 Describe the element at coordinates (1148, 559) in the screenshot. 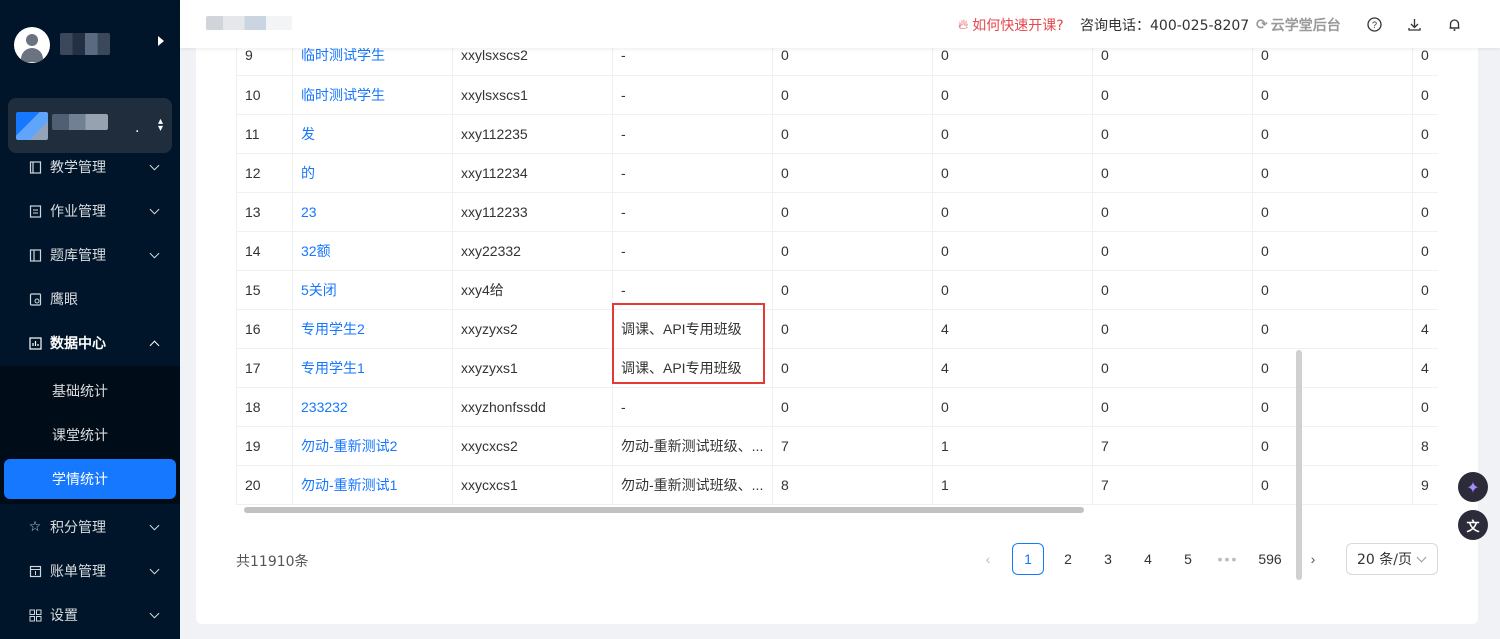

I see `page-4-button: 4` at that location.